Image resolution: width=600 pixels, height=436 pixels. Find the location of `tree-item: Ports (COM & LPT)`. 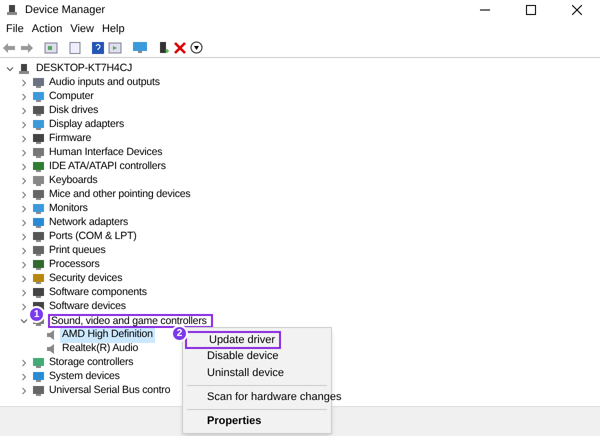

tree-item: Ports (COM & LPT) is located at coordinates (93, 237).